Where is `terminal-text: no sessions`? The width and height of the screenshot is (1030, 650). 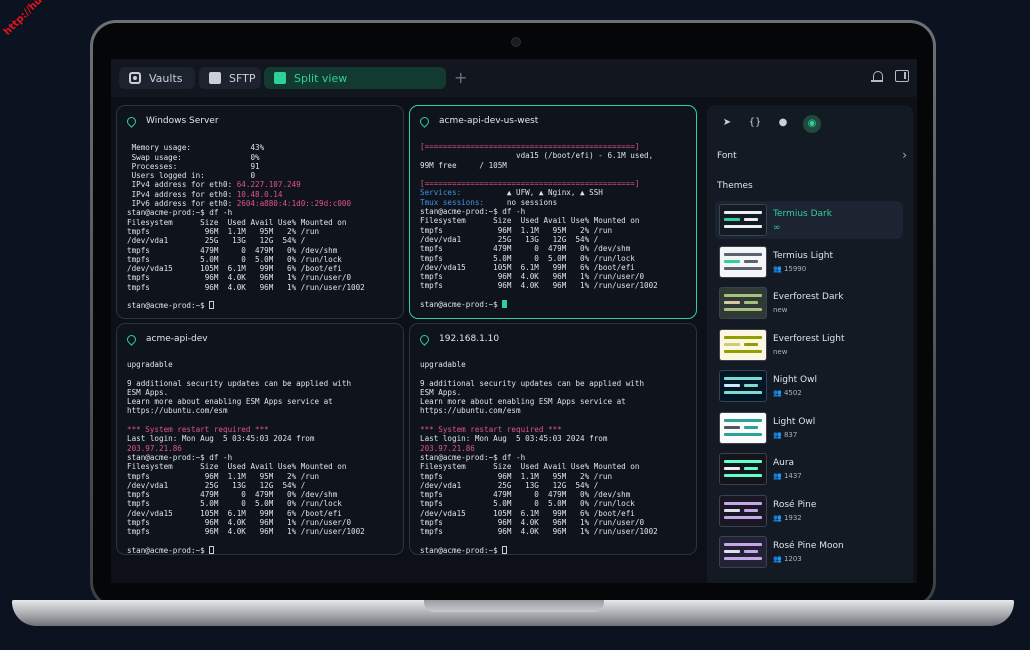
terminal-text: no sessions is located at coordinates (521, 202).